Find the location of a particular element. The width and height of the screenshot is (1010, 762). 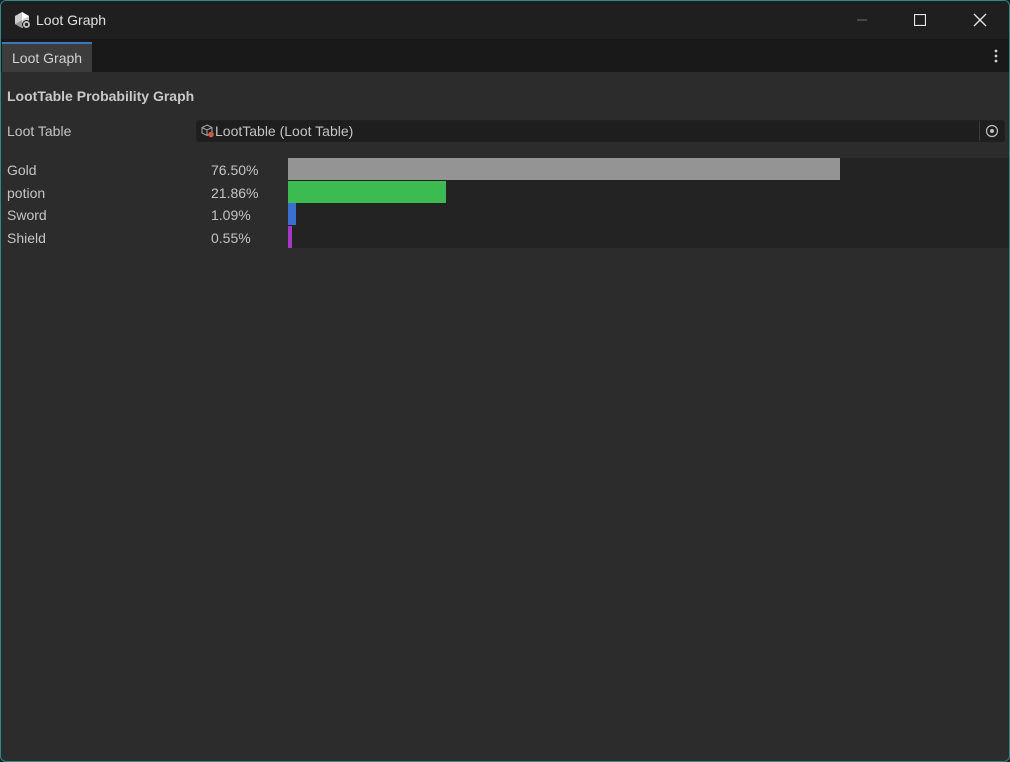

item-name-label: potion is located at coordinates (26, 192).